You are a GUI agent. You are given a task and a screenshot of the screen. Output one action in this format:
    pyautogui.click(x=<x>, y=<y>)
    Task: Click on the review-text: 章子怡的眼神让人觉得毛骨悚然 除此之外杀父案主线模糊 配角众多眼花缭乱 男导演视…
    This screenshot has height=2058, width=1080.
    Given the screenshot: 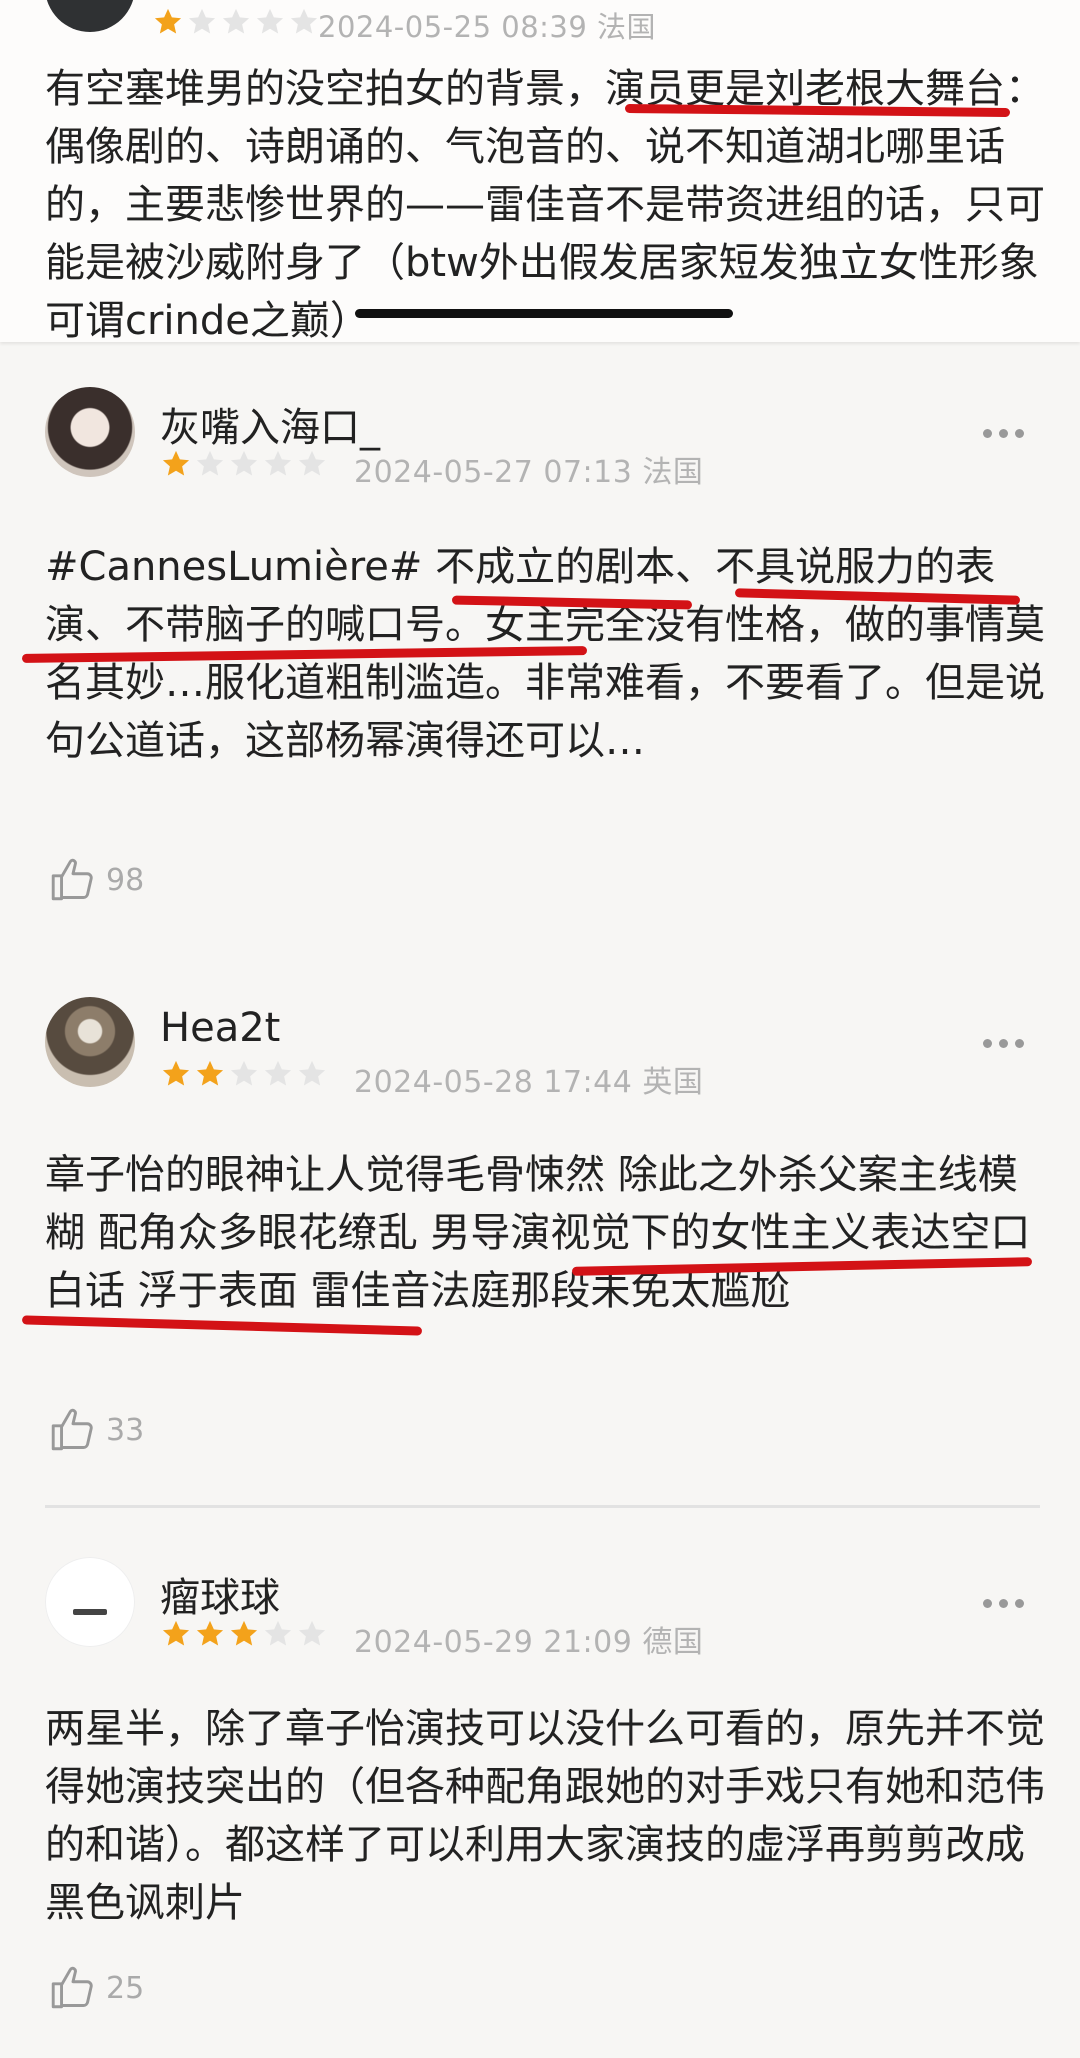 What is the action you would take?
    pyautogui.click(x=538, y=1233)
    